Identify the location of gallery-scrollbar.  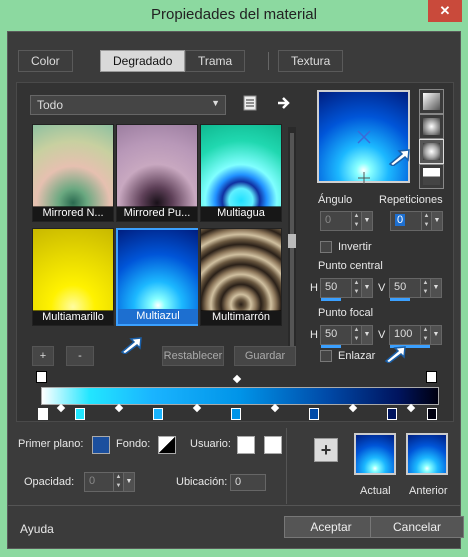
(292, 244).